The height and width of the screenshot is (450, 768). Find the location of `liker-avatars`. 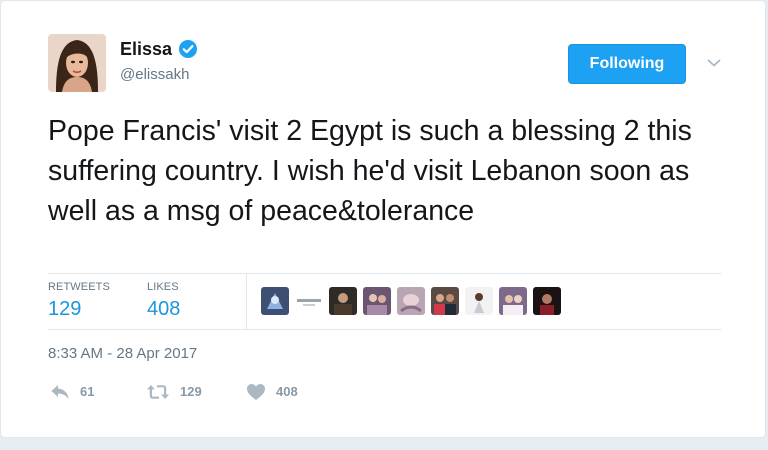

liker-avatars is located at coordinates (414, 301).